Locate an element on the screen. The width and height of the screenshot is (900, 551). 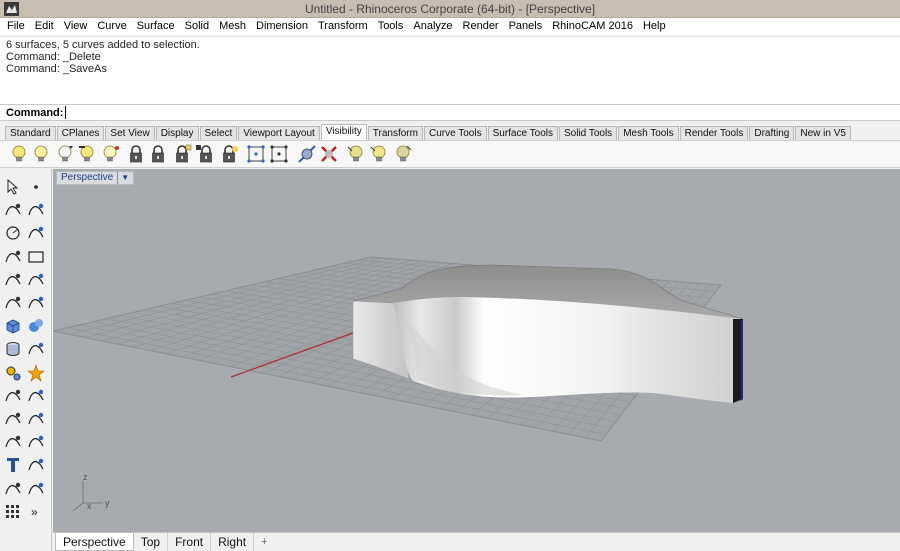
box-icon is located at coordinates (13, 326).